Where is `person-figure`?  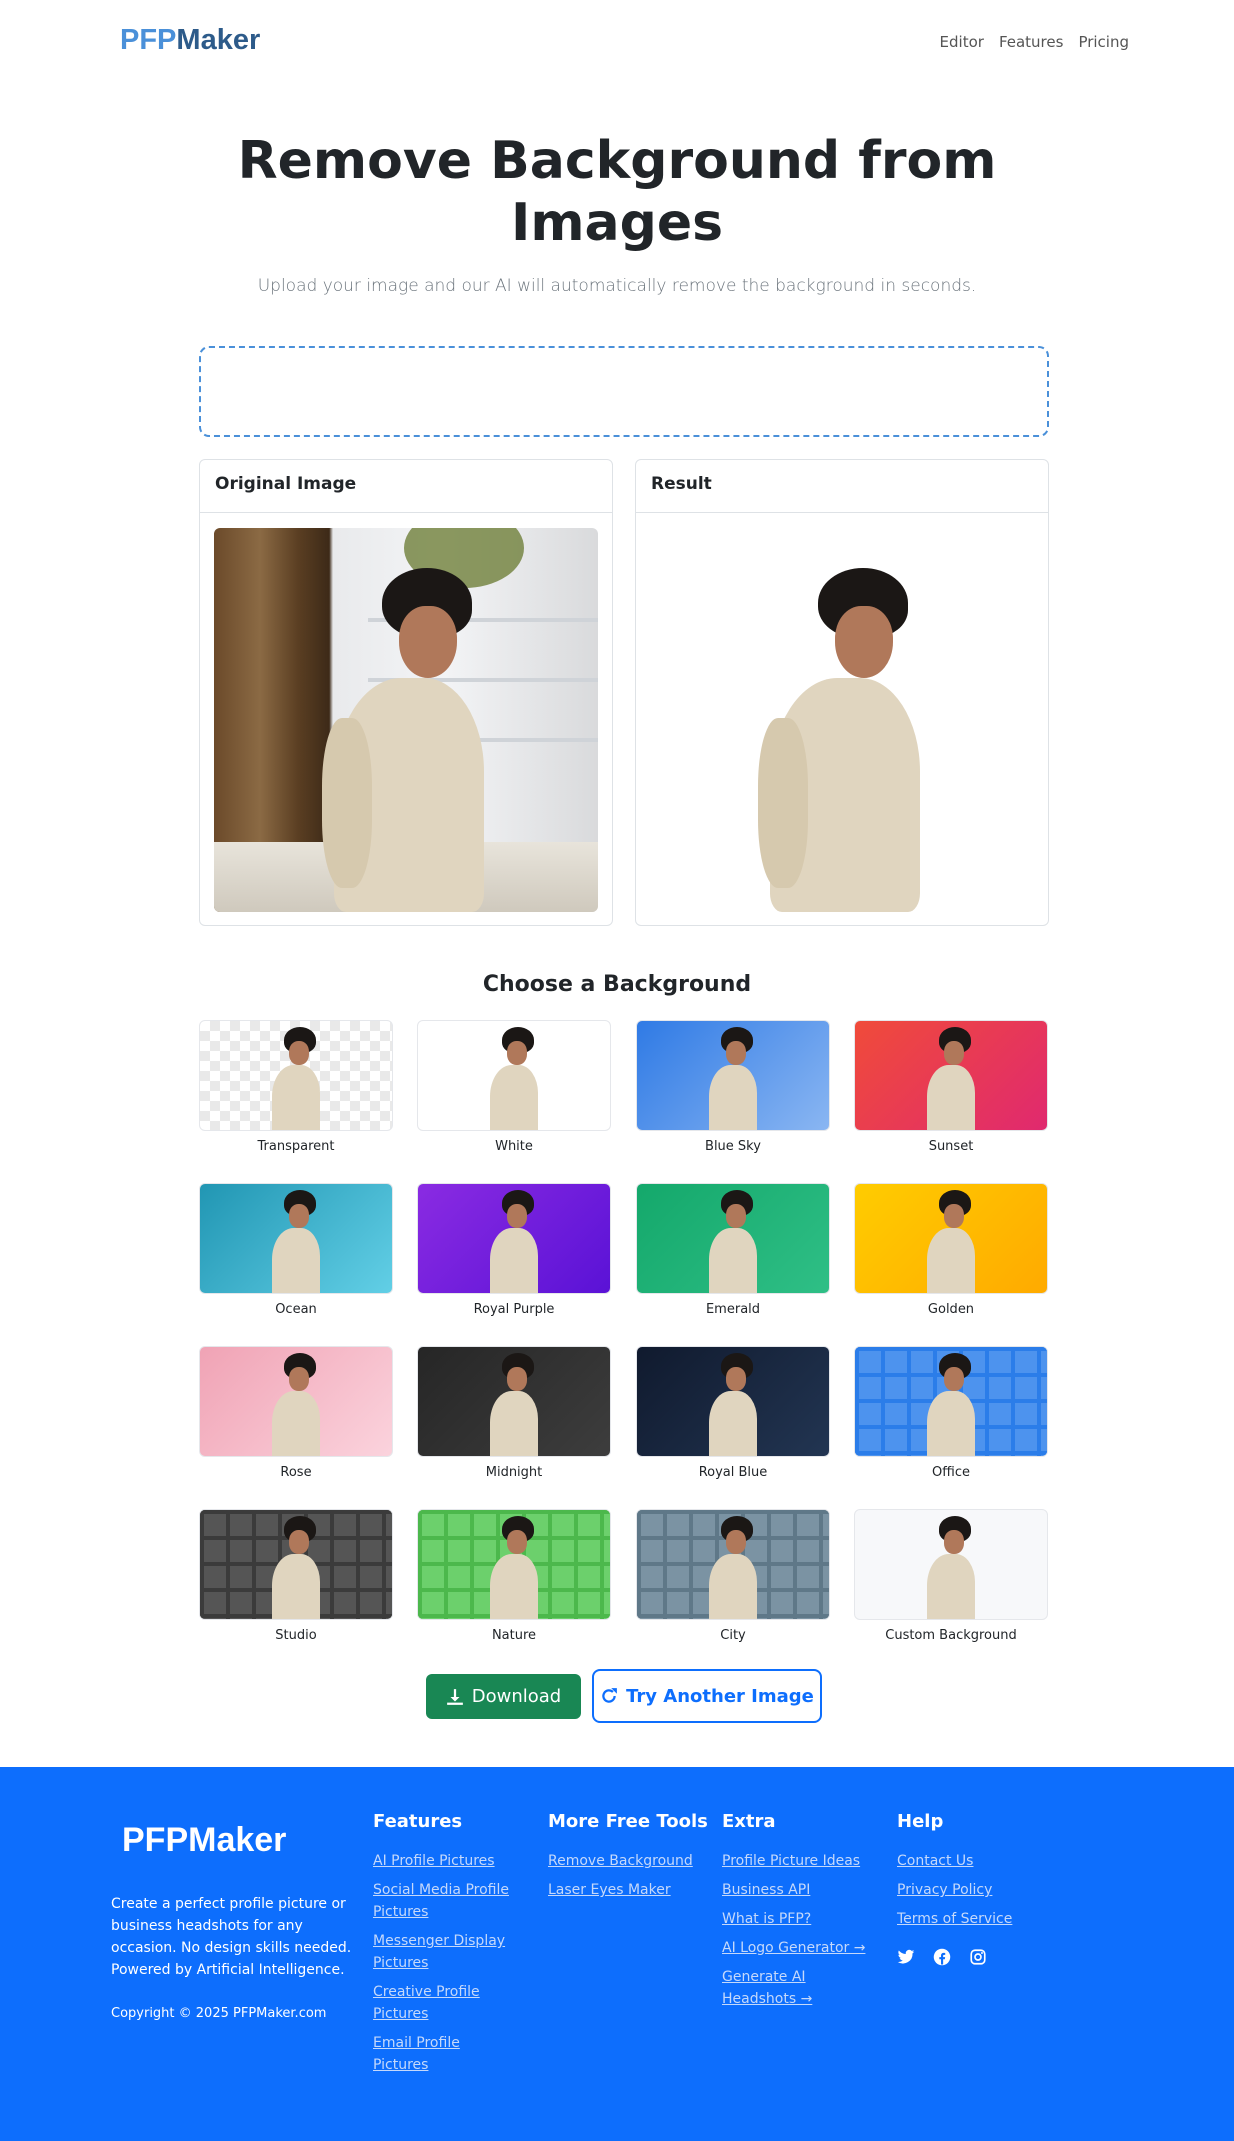 person-figure is located at coordinates (404, 740).